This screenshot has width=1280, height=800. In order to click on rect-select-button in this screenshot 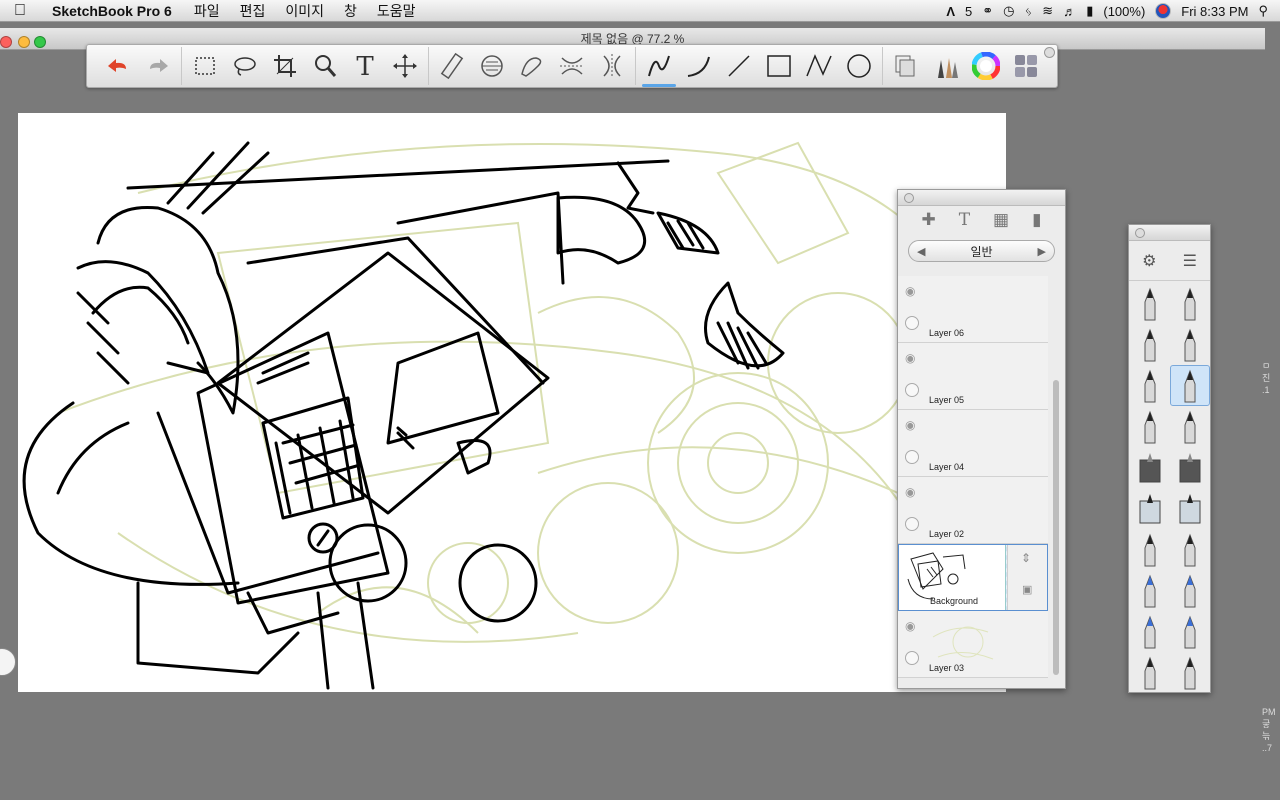, I will do `click(205, 66)`.